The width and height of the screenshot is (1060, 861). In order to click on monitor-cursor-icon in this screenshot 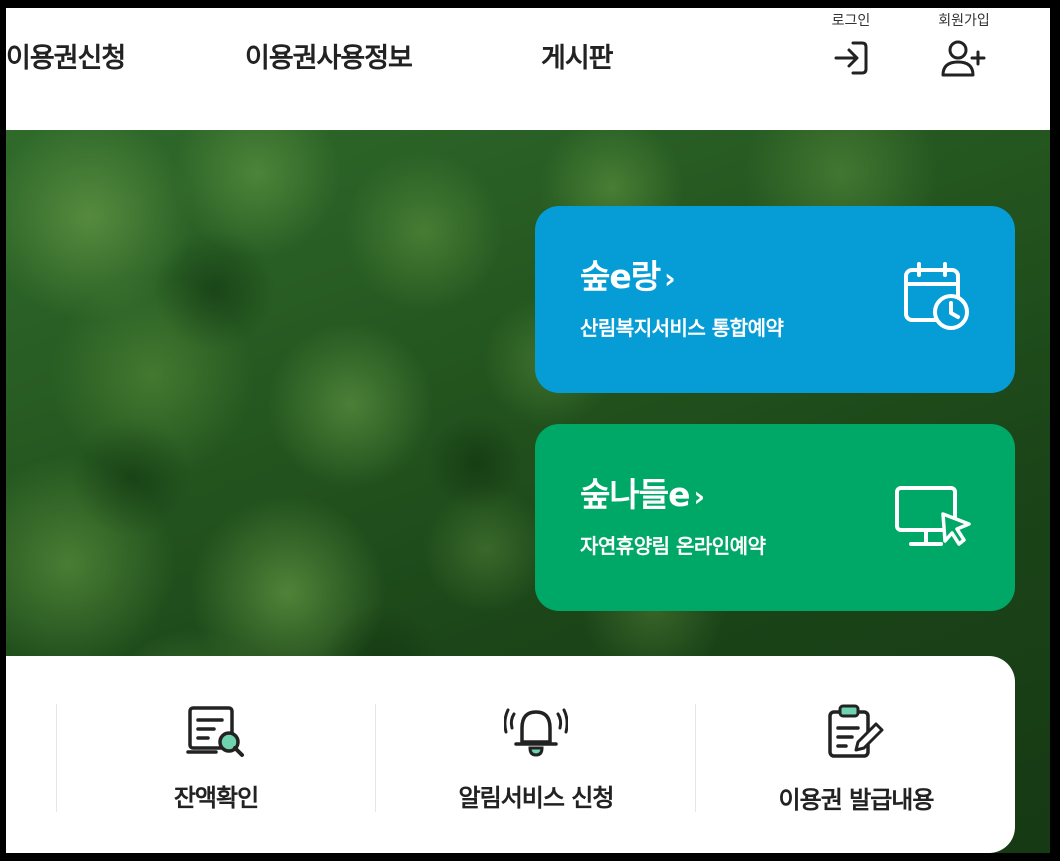, I will do `click(933, 516)`.